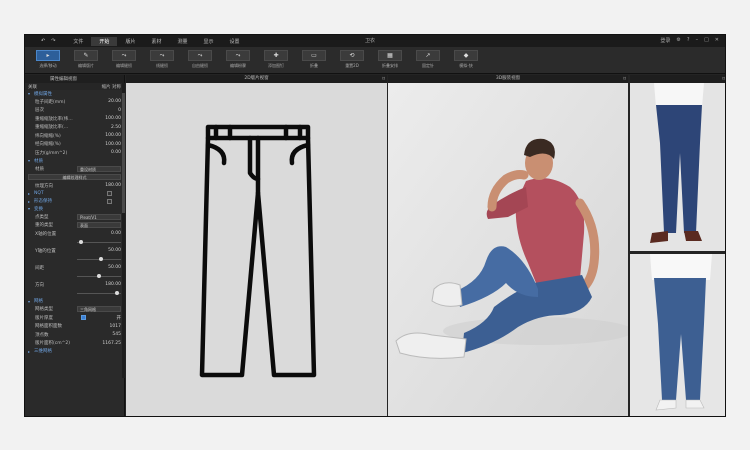 Image resolution: width=750 pixels, height=450 pixels. Describe the element at coordinates (53, 344) in the screenshot. I see `row-label: 版片面积(cm^2)` at that location.